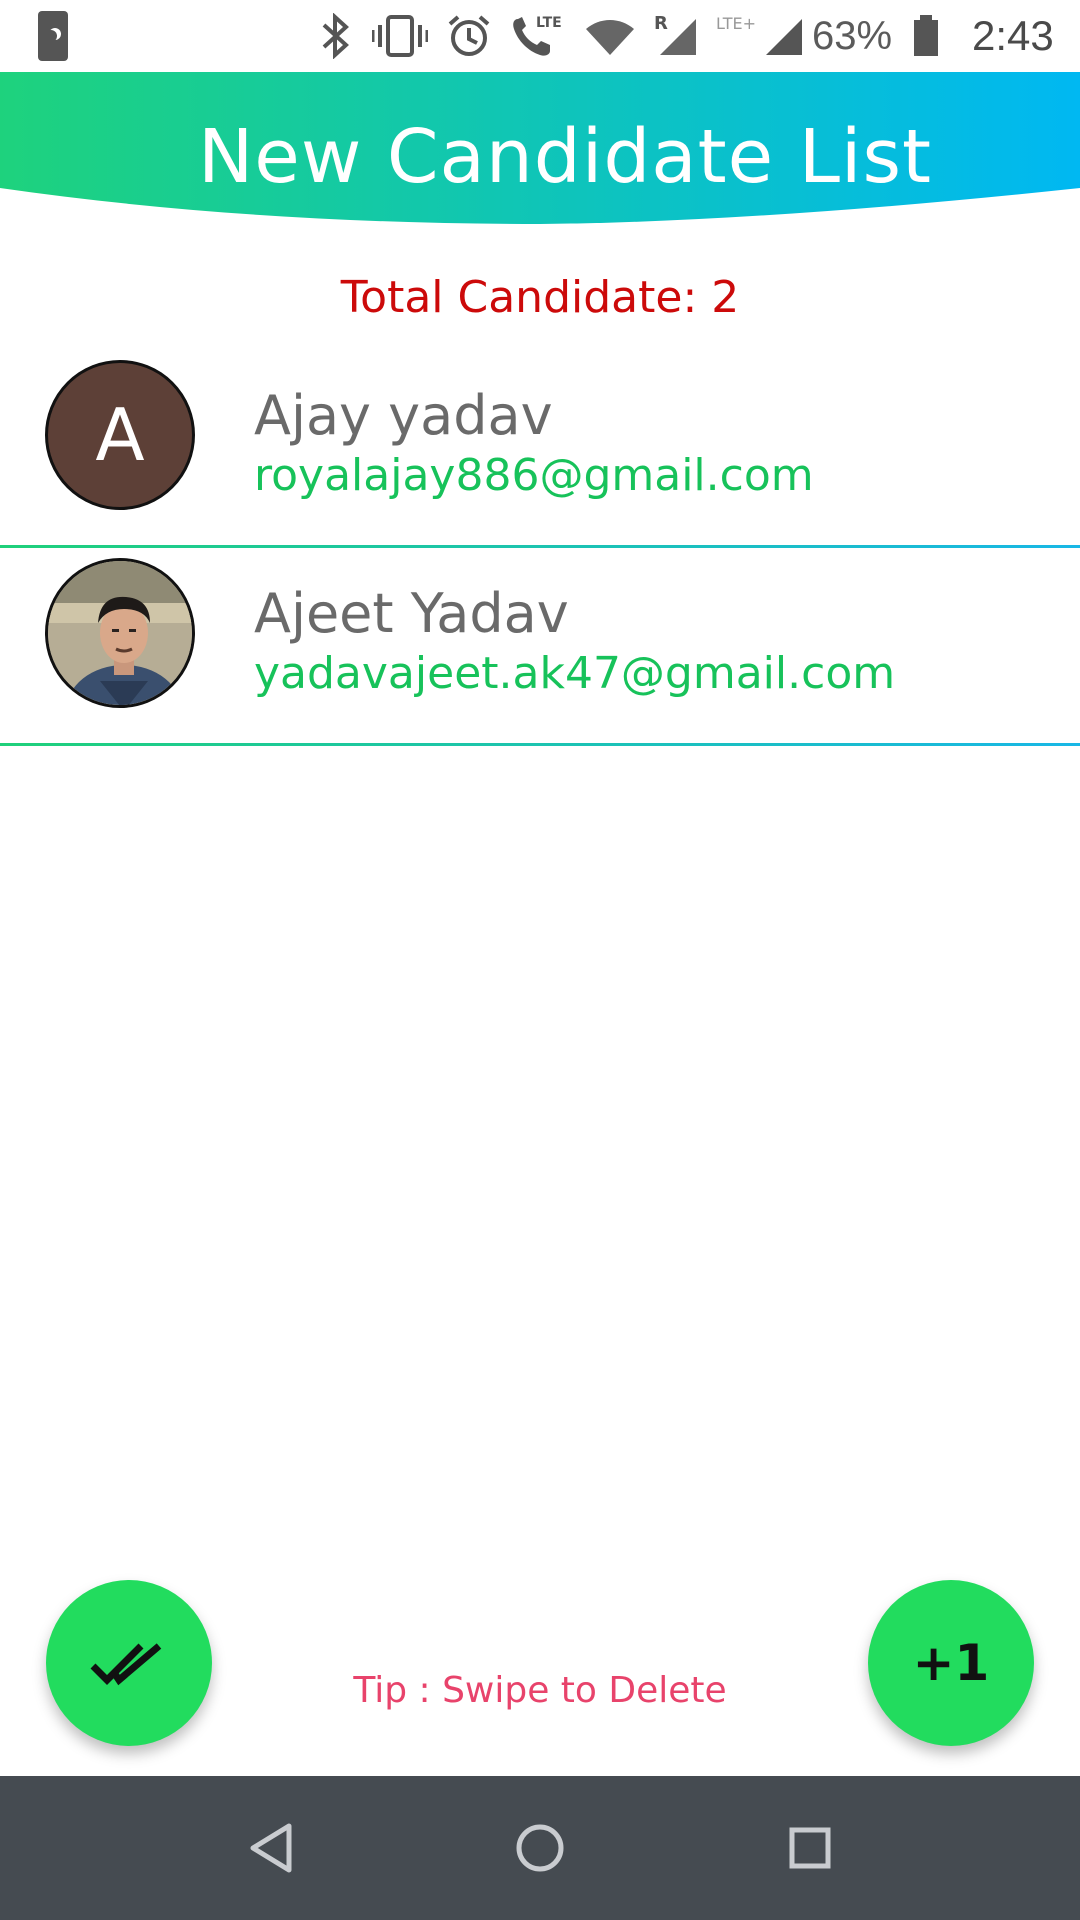 This screenshot has height=1920, width=1080. Describe the element at coordinates (411, 613) in the screenshot. I see `candidate-name: Ajeet Yadav` at that location.